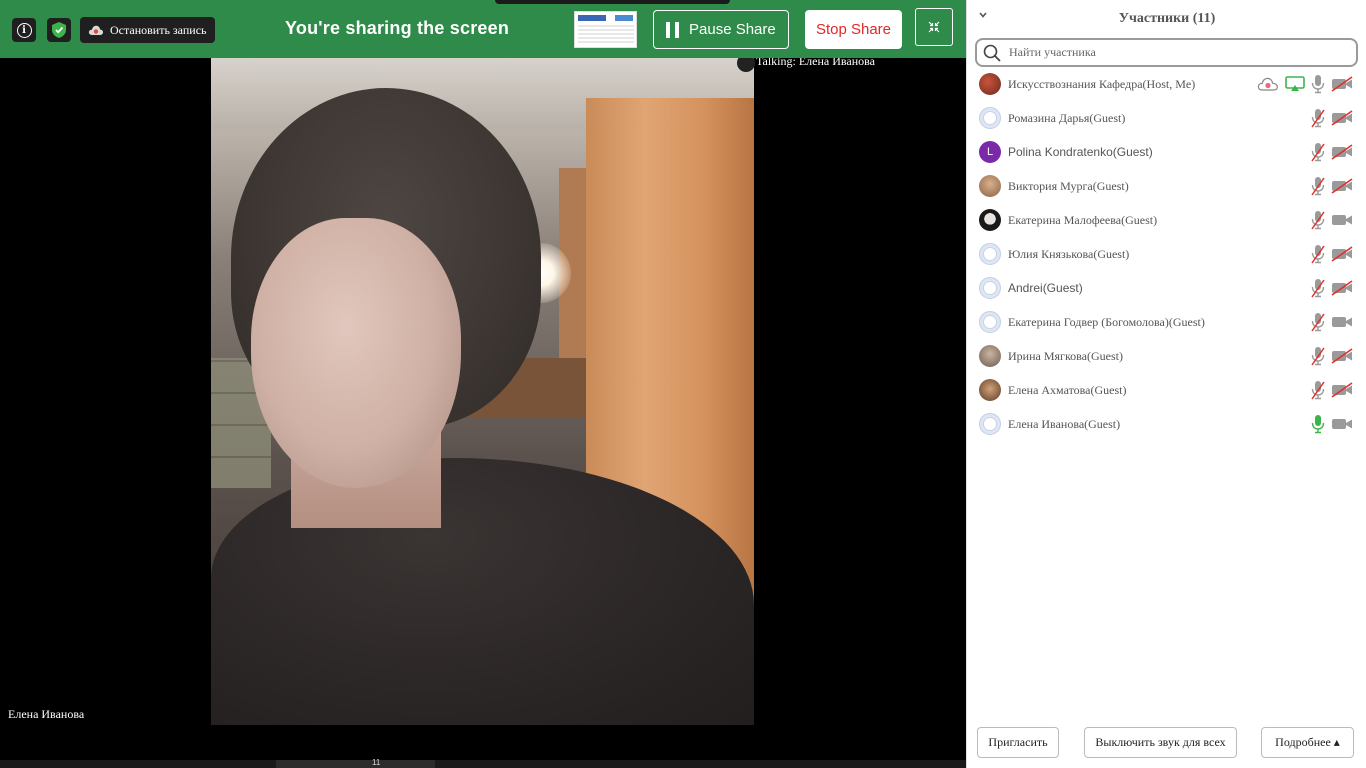  I want to click on participants-count: 11, so click(376, 762).